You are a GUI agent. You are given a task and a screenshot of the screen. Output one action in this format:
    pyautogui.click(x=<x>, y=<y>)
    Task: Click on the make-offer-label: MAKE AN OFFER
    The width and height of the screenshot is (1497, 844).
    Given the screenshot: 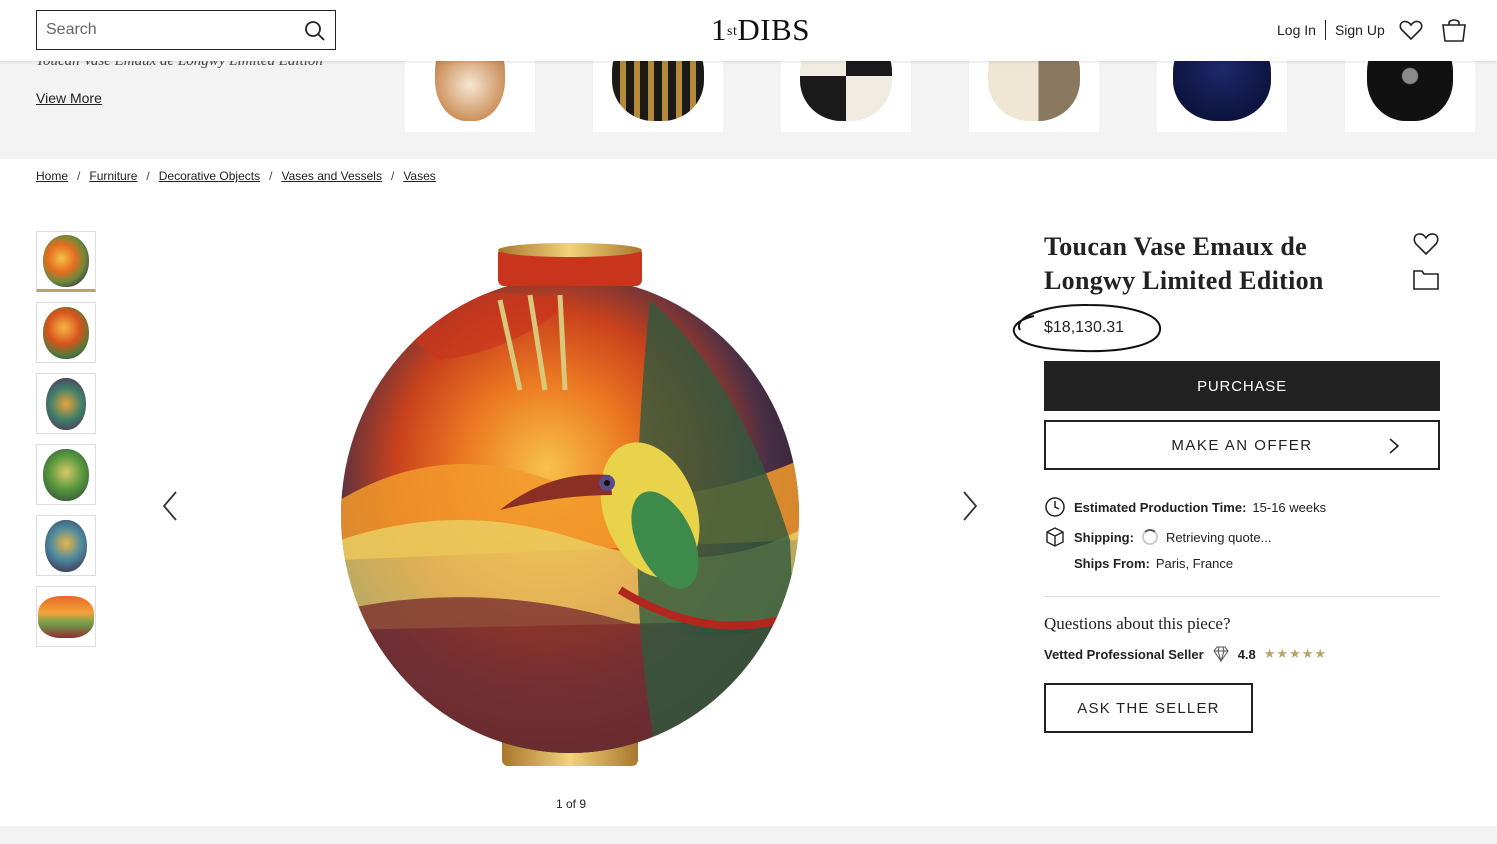 What is the action you would take?
    pyautogui.click(x=1242, y=445)
    